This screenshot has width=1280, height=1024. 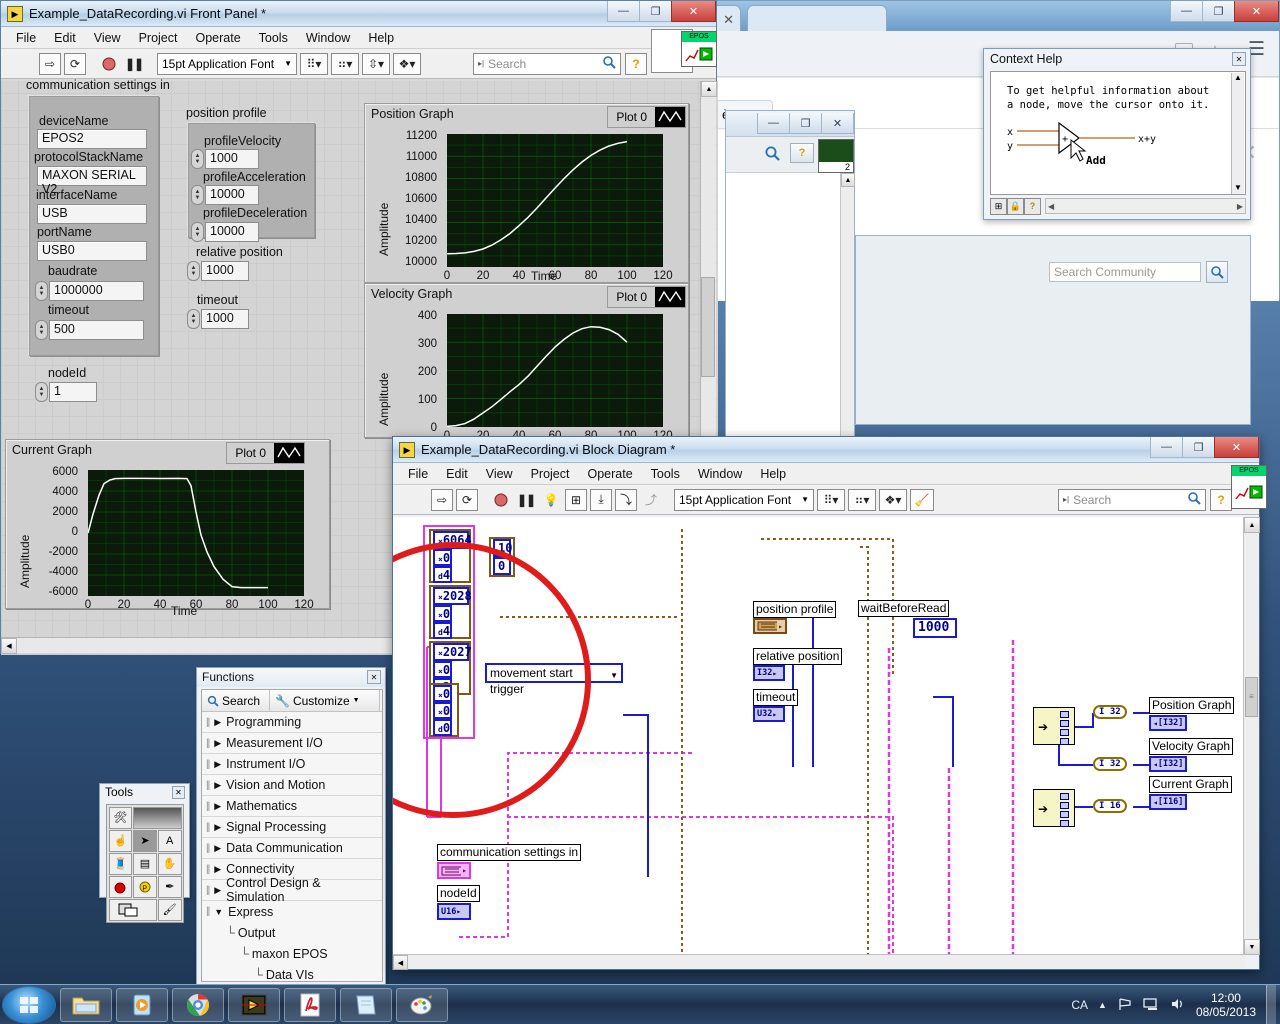 I want to click on clock: 12:00 08/05/2013, so click(x=1226, y=1005).